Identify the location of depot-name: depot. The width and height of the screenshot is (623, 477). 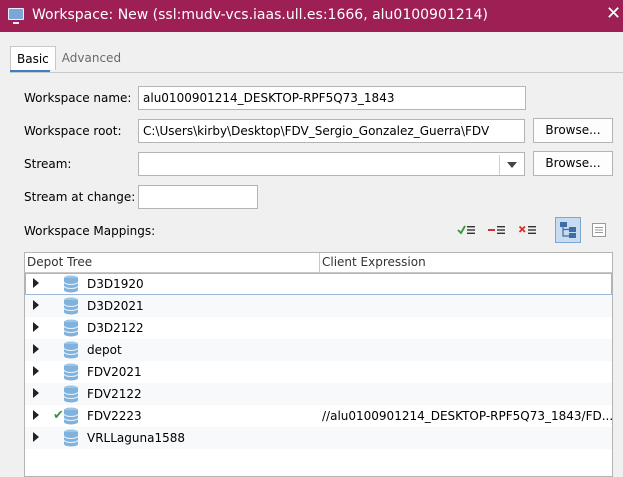
(104, 350).